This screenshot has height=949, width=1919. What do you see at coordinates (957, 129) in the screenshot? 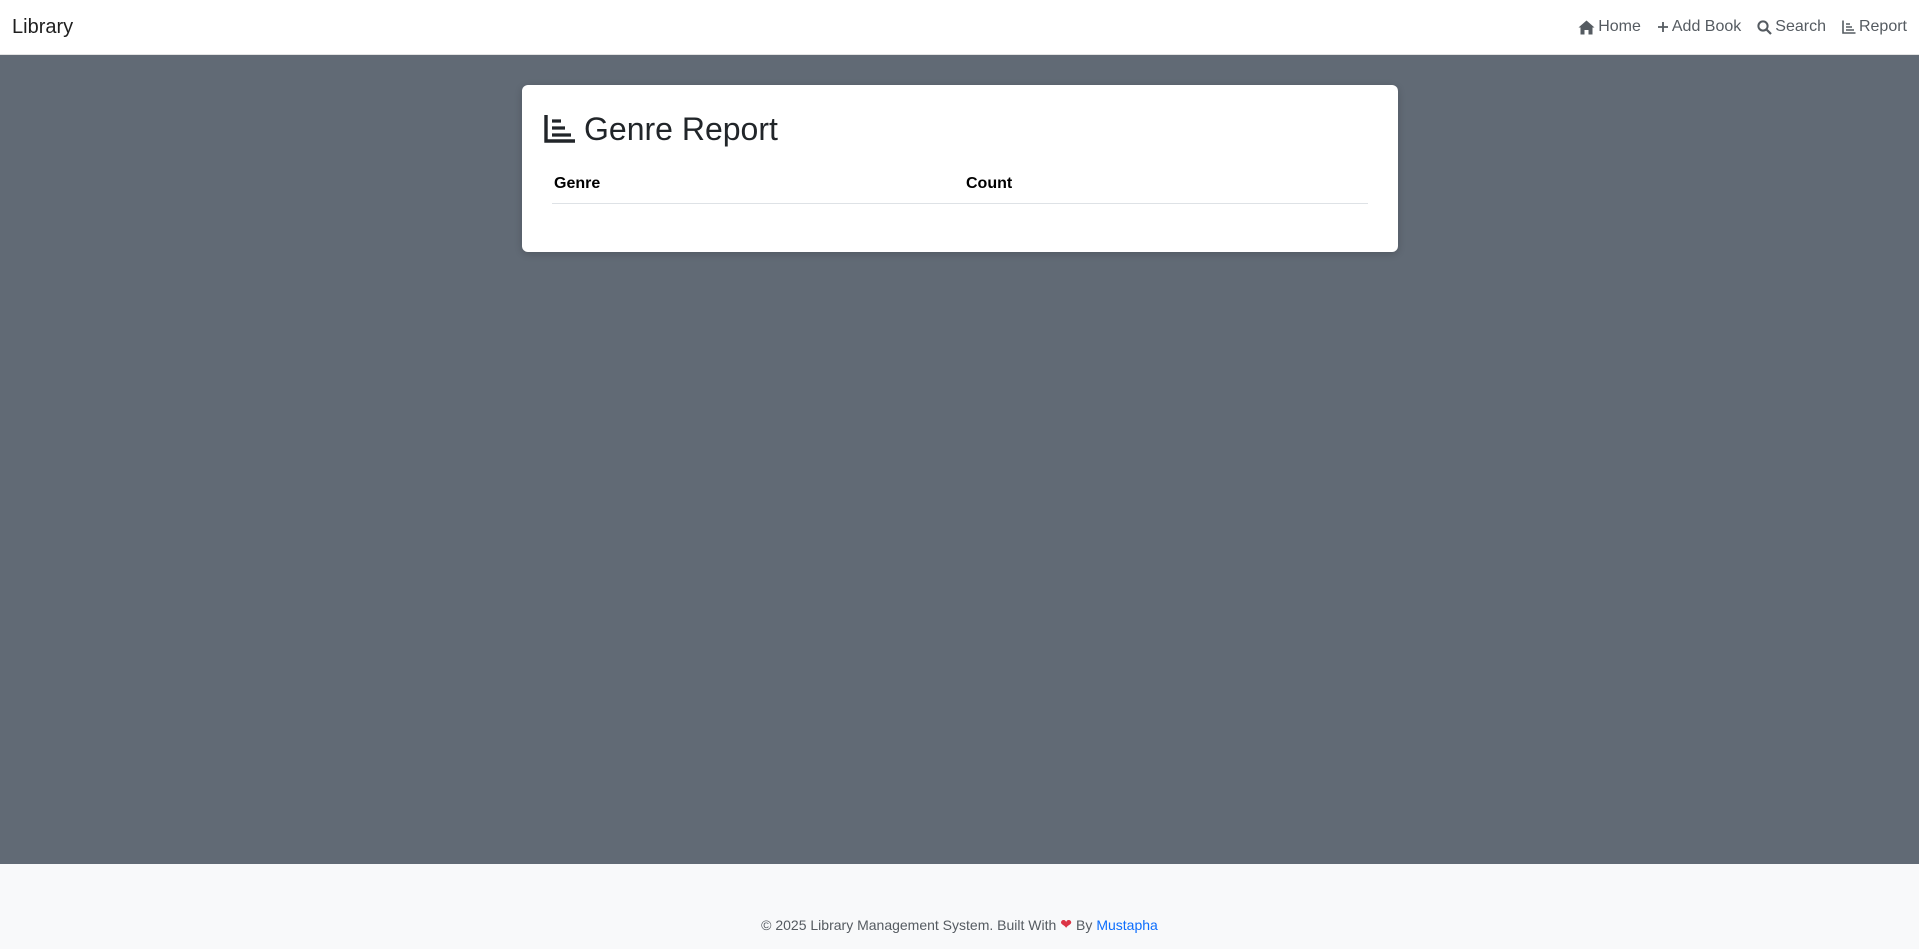
I see `page-title: Genre Report` at bounding box center [957, 129].